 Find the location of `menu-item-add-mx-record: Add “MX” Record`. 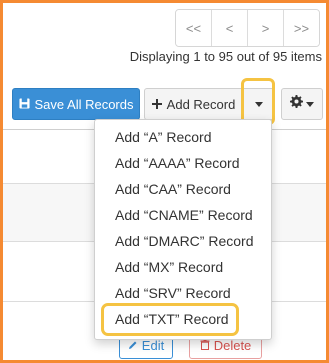

menu-item-add-mx-record: Add “MX” Record is located at coordinates (183, 267).